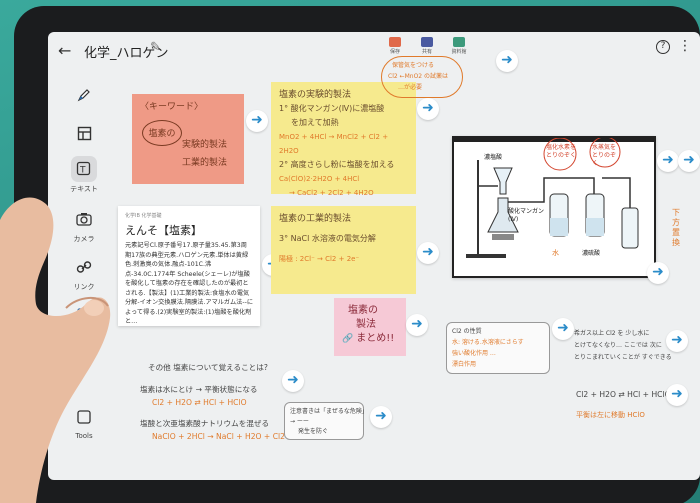 This screenshot has height=503, width=700. What do you see at coordinates (331, 193) in the screenshot?
I see `experiment-line-6: → CaCl2 + 2Cl2 + 4H2O` at bounding box center [331, 193].